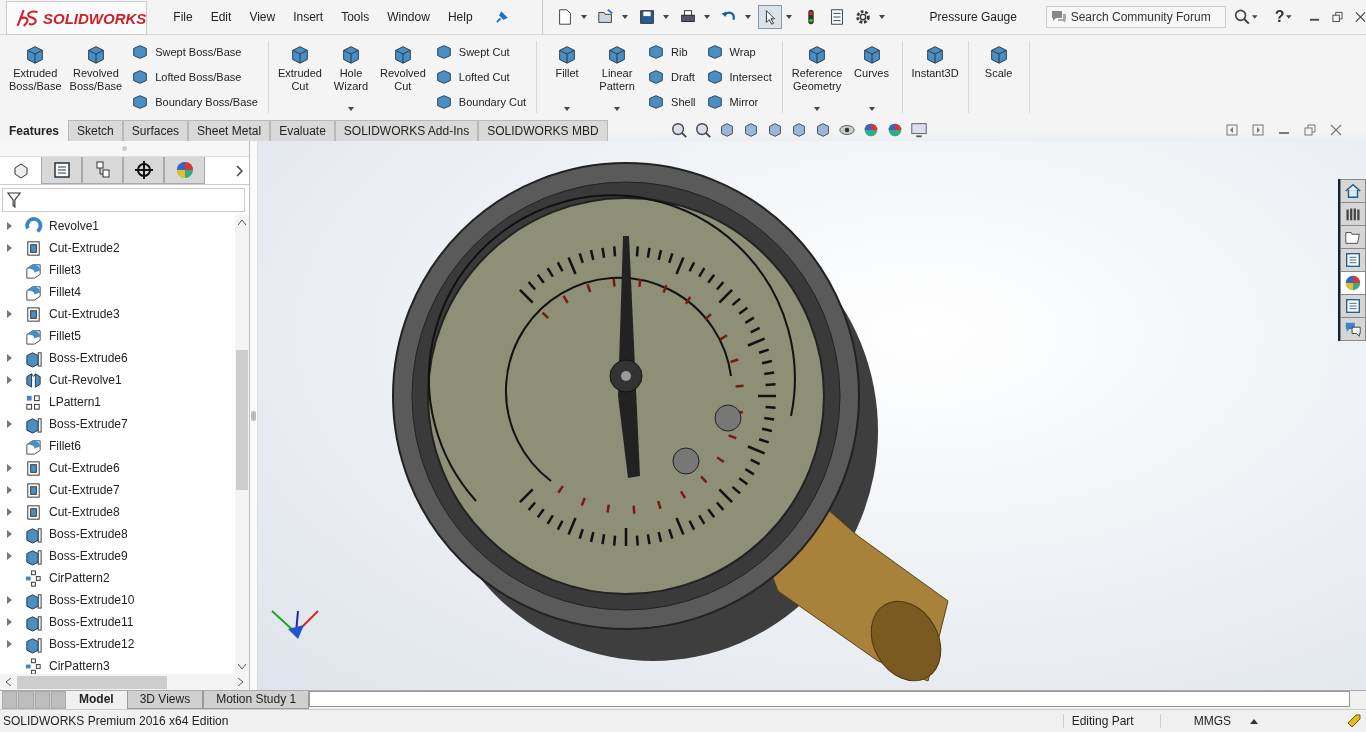 The width and height of the screenshot is (1366, 732). Describe the element at coordinates (117, 534) in the screenshot. I see `tree-item: Boss-Extrude8` at that location.